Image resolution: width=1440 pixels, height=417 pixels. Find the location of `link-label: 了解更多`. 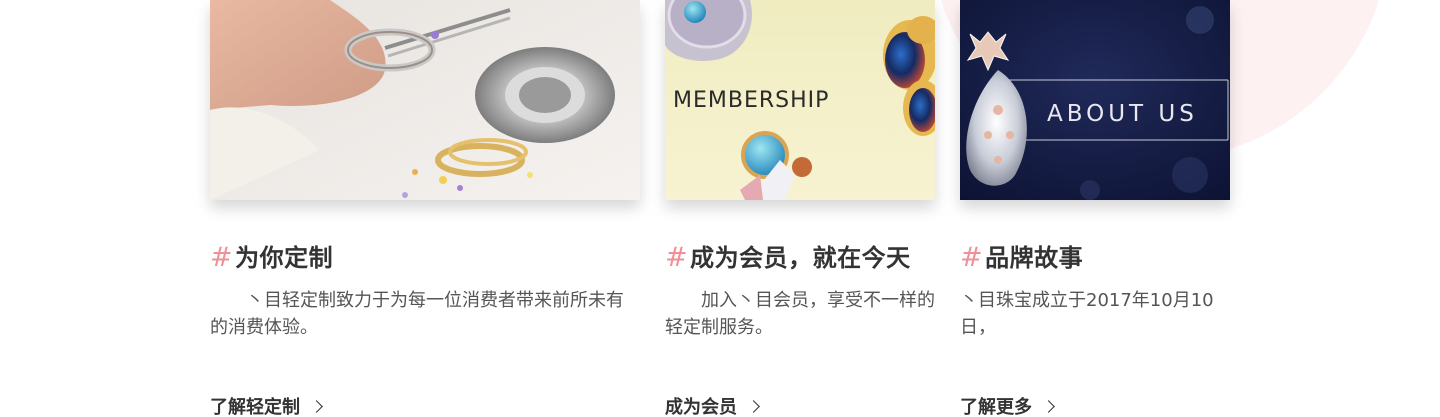

link-label: 了解更多 is located at coordinates (996, 407).